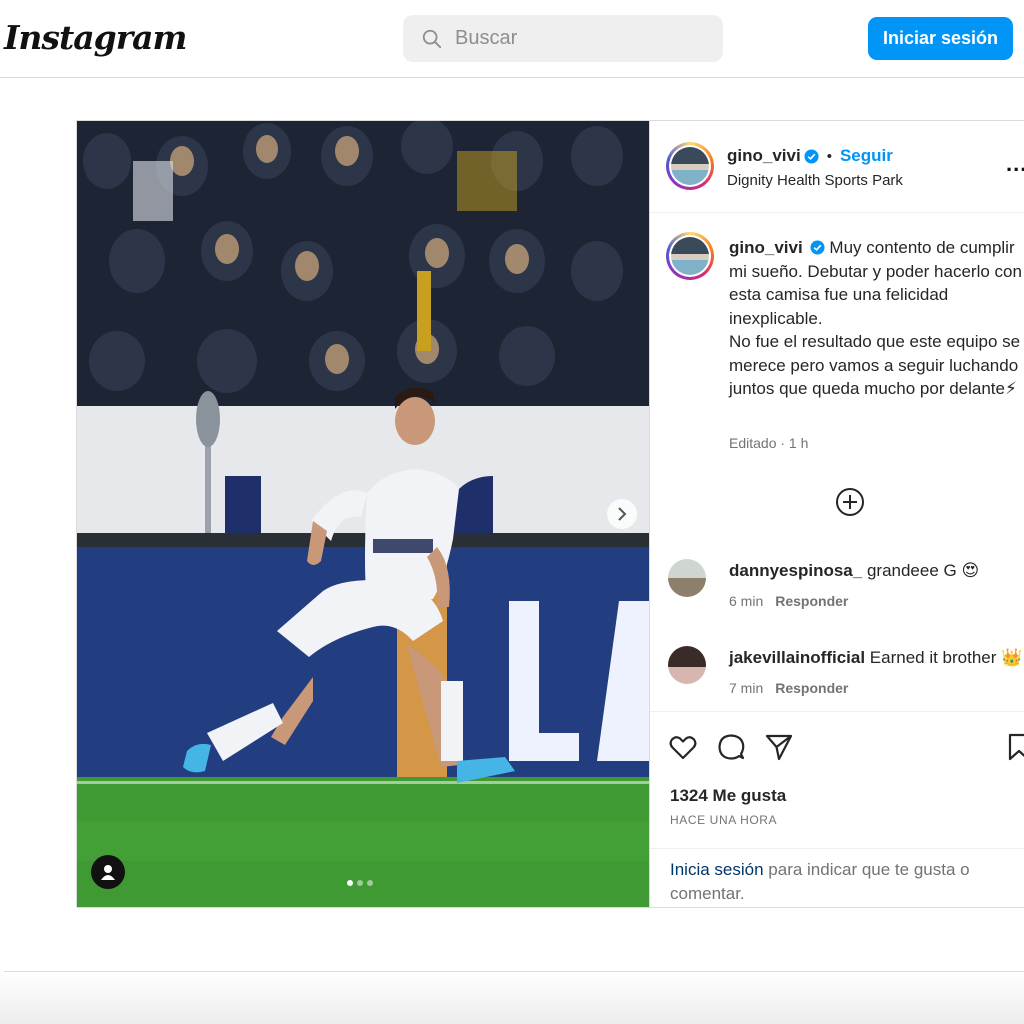 The image size is (1024, 1024). I want to click on comment-text: jakevillainofficial Earned it brother 👑, so click(875, 658).